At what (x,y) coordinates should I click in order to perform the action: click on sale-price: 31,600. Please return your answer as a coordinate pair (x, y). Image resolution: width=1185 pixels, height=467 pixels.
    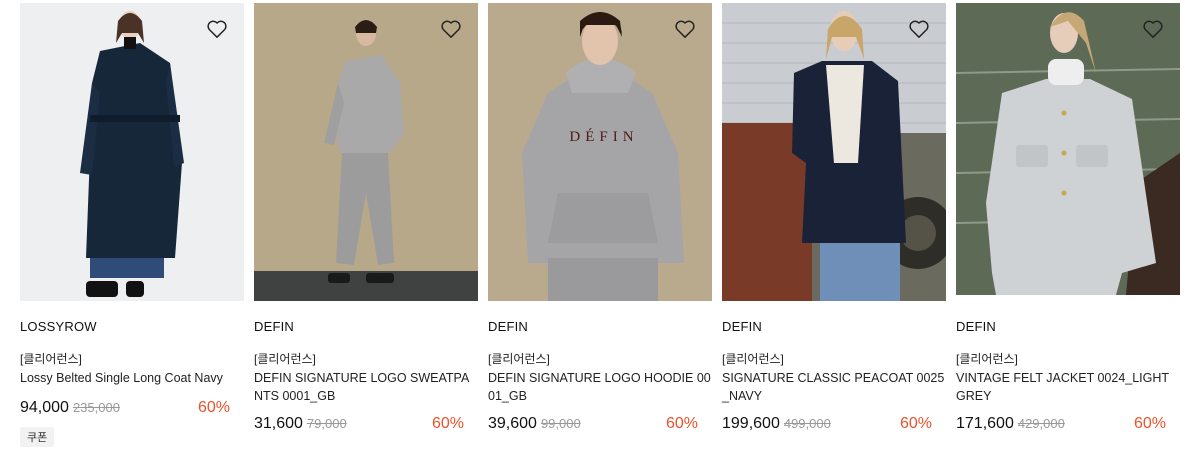
    Looking at the image, I should click on (278, 423).